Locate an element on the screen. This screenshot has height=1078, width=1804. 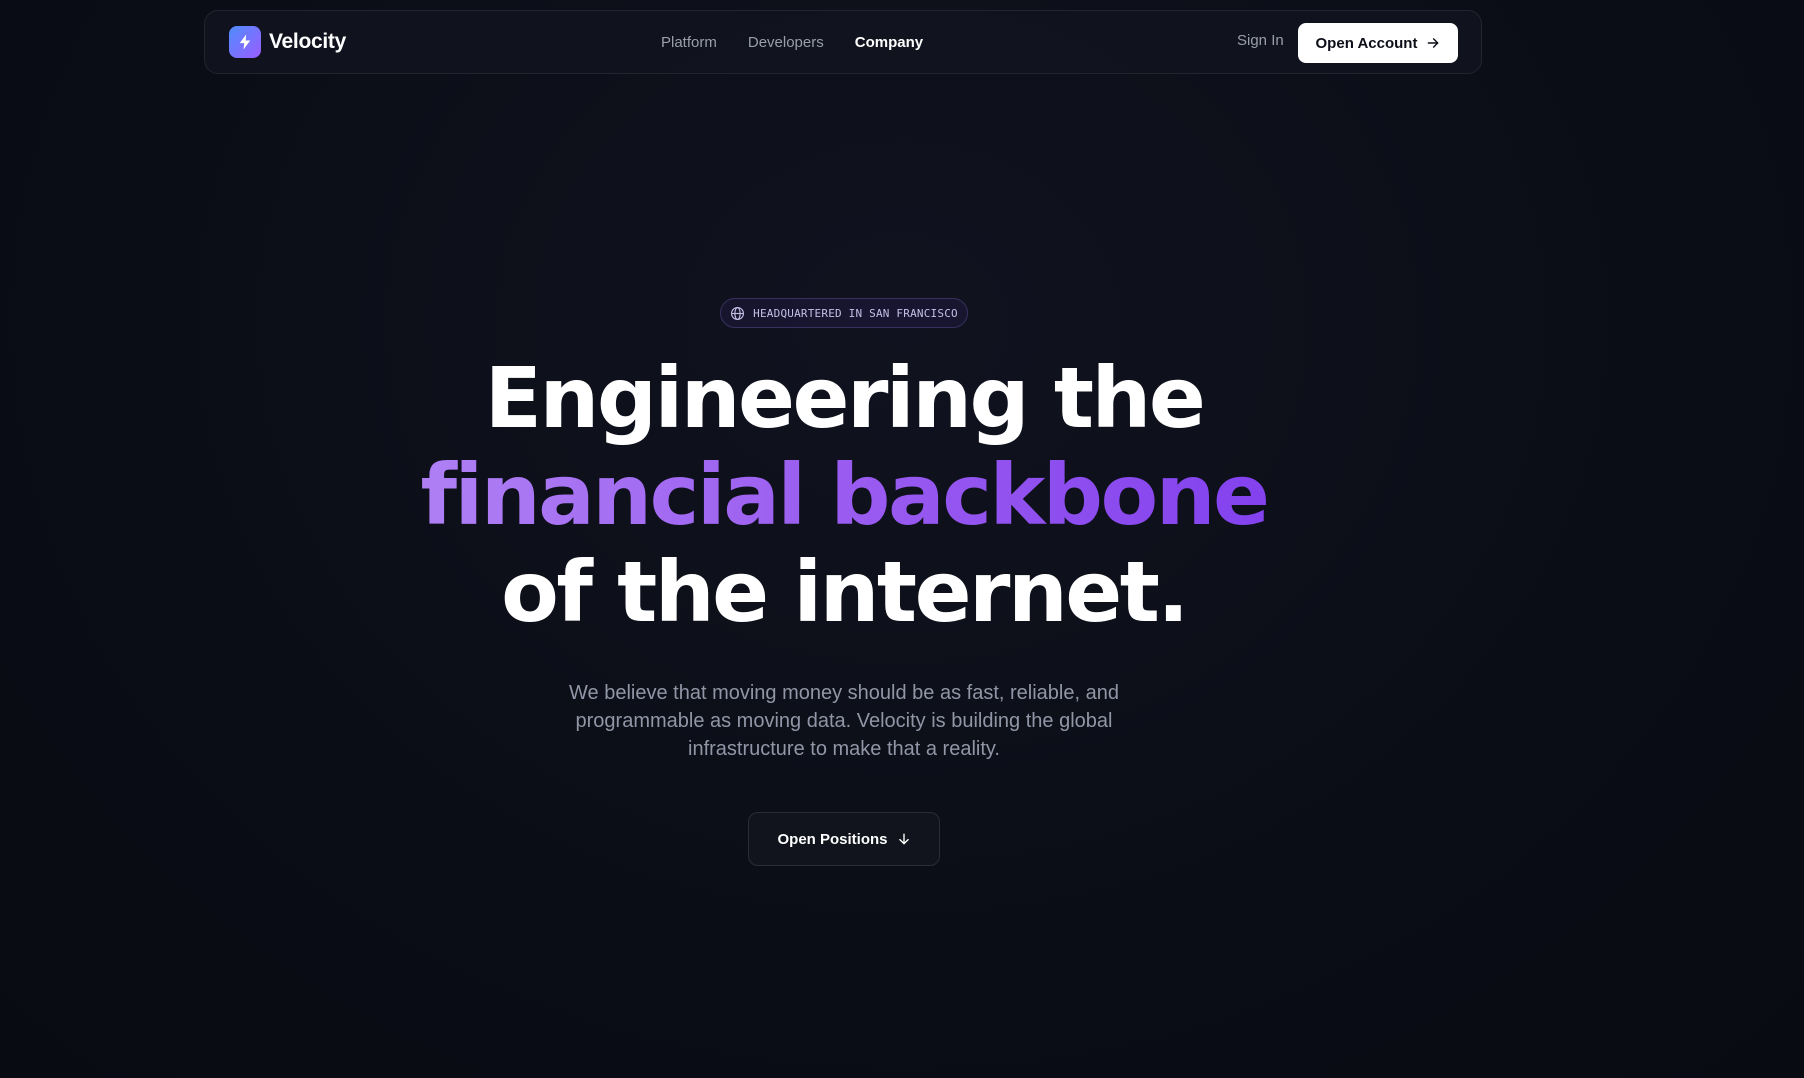
lightning-bolt-icon is located at coordinates (245, 42).